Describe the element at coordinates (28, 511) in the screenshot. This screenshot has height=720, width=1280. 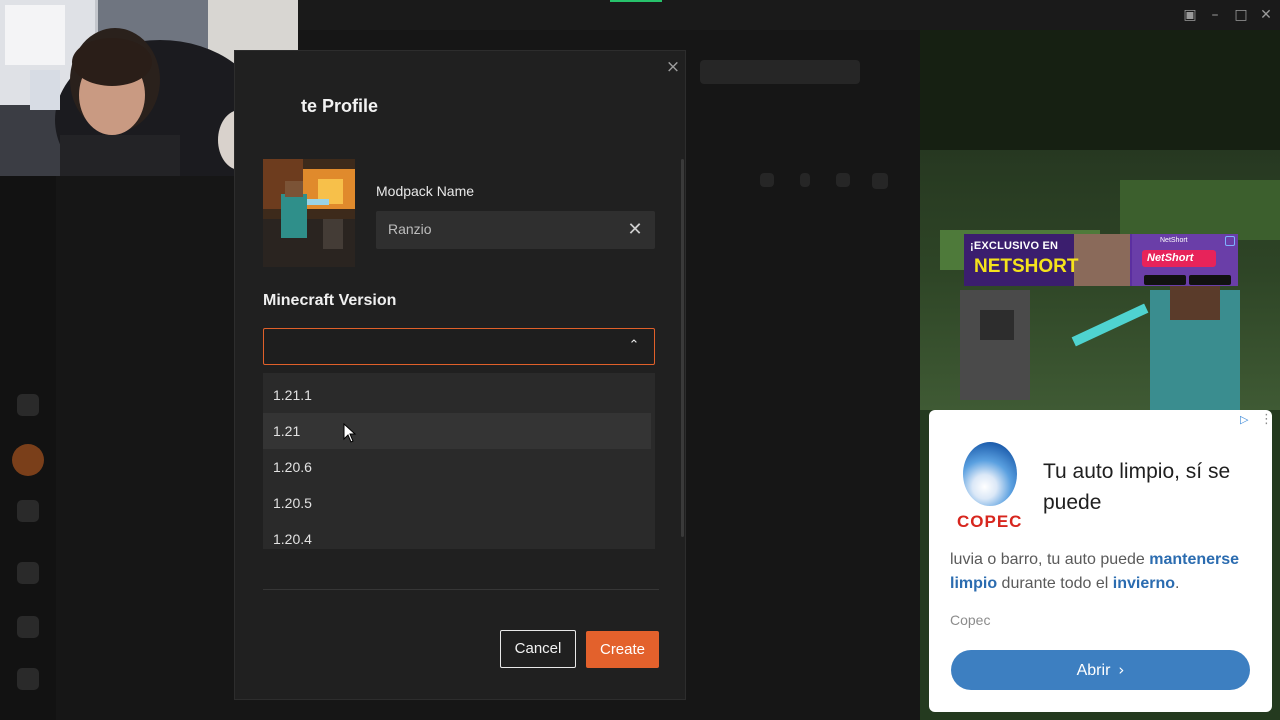
I see `sidebar-discord-icon` at that location.